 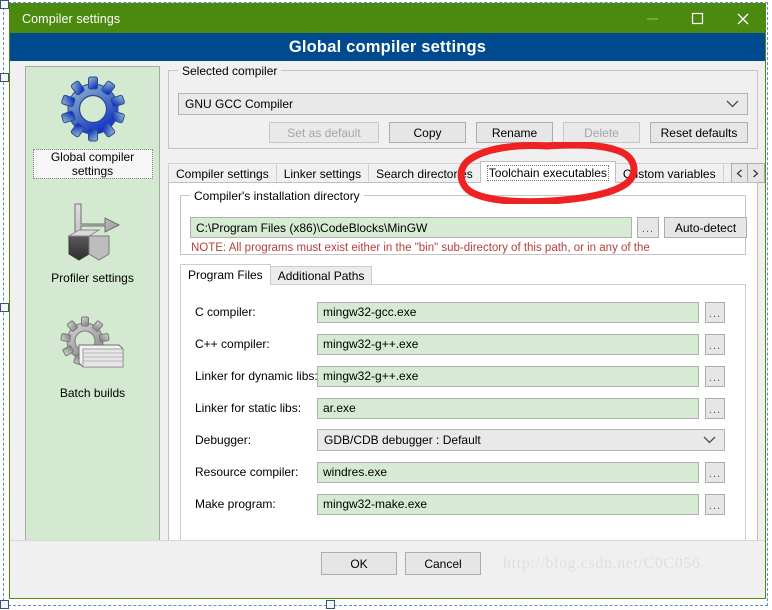 I want to click on field-label: Linker for static libs:, so click(x=248, y=408).